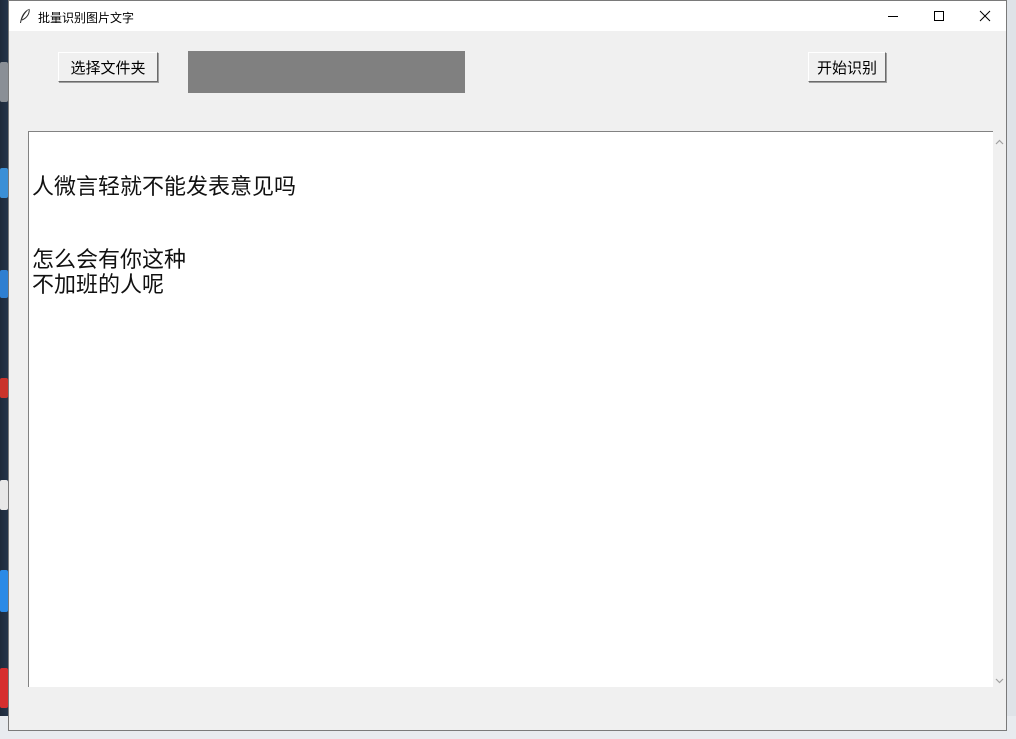 This screenshot has height=739, width=1016. I want to click on select-folder-button: 选择文件夹, so click(108, 67).